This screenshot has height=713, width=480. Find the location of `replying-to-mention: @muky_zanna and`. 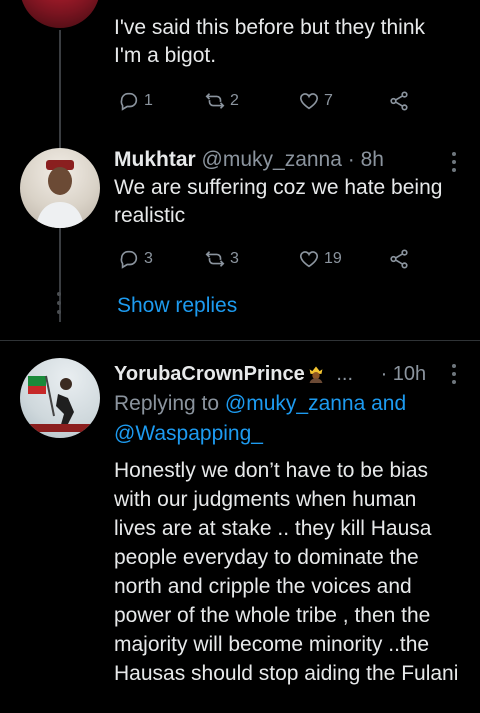

replying-to-mention: @muky_zanna and is located at coordinates (315, 403).